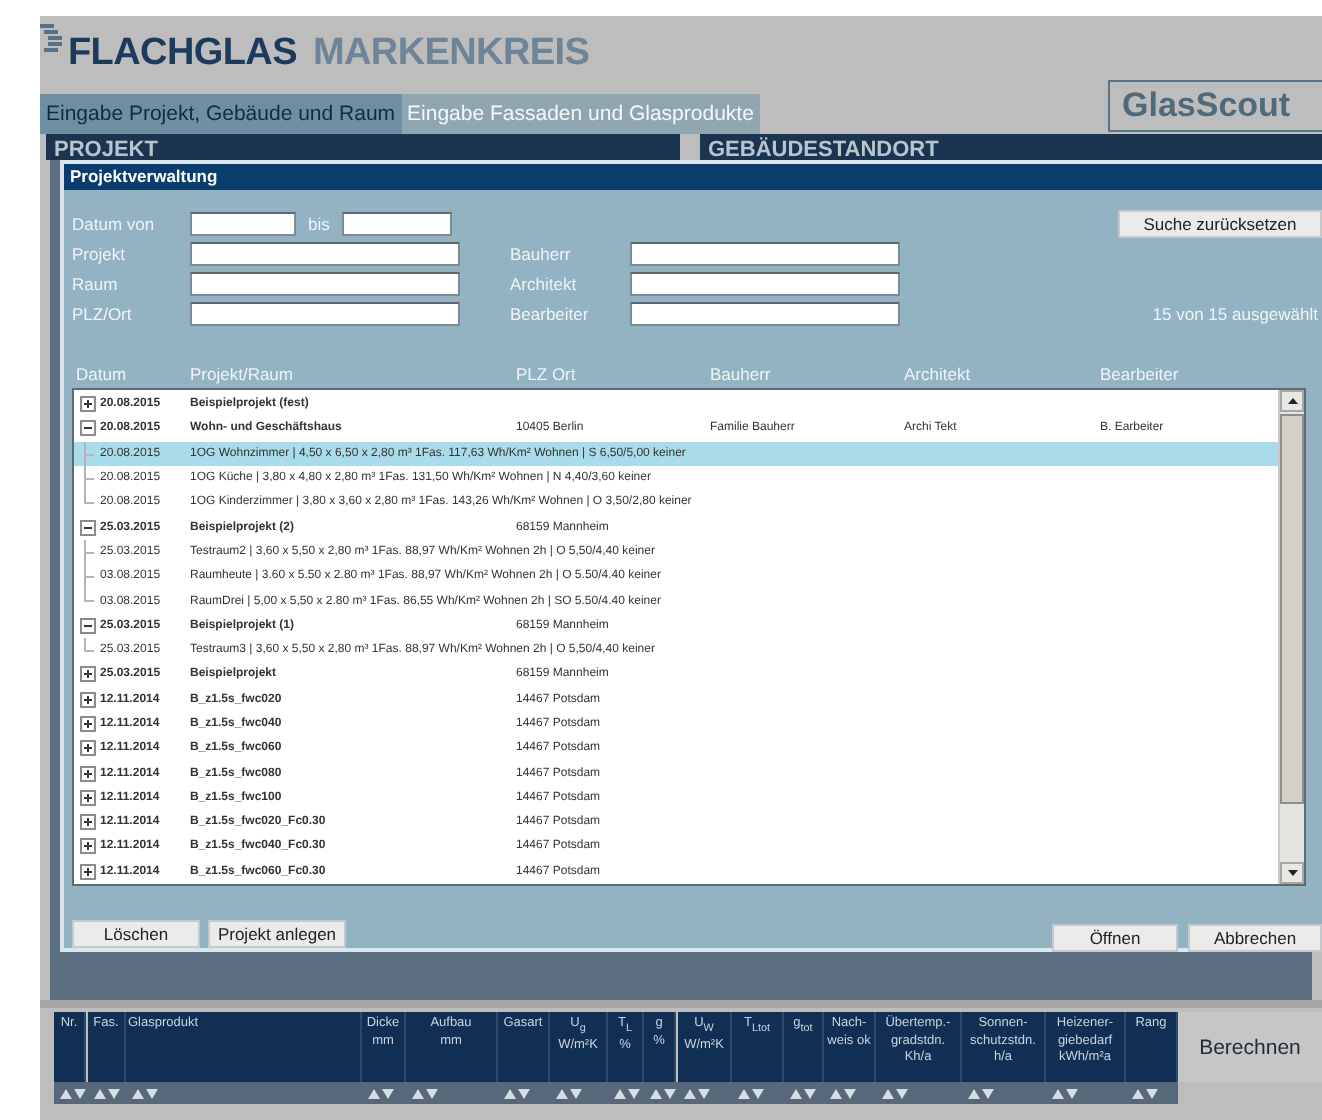 This screenshot has width=1322, height=1120. I want to click on column-header: Bauherr, so click(741, 374).